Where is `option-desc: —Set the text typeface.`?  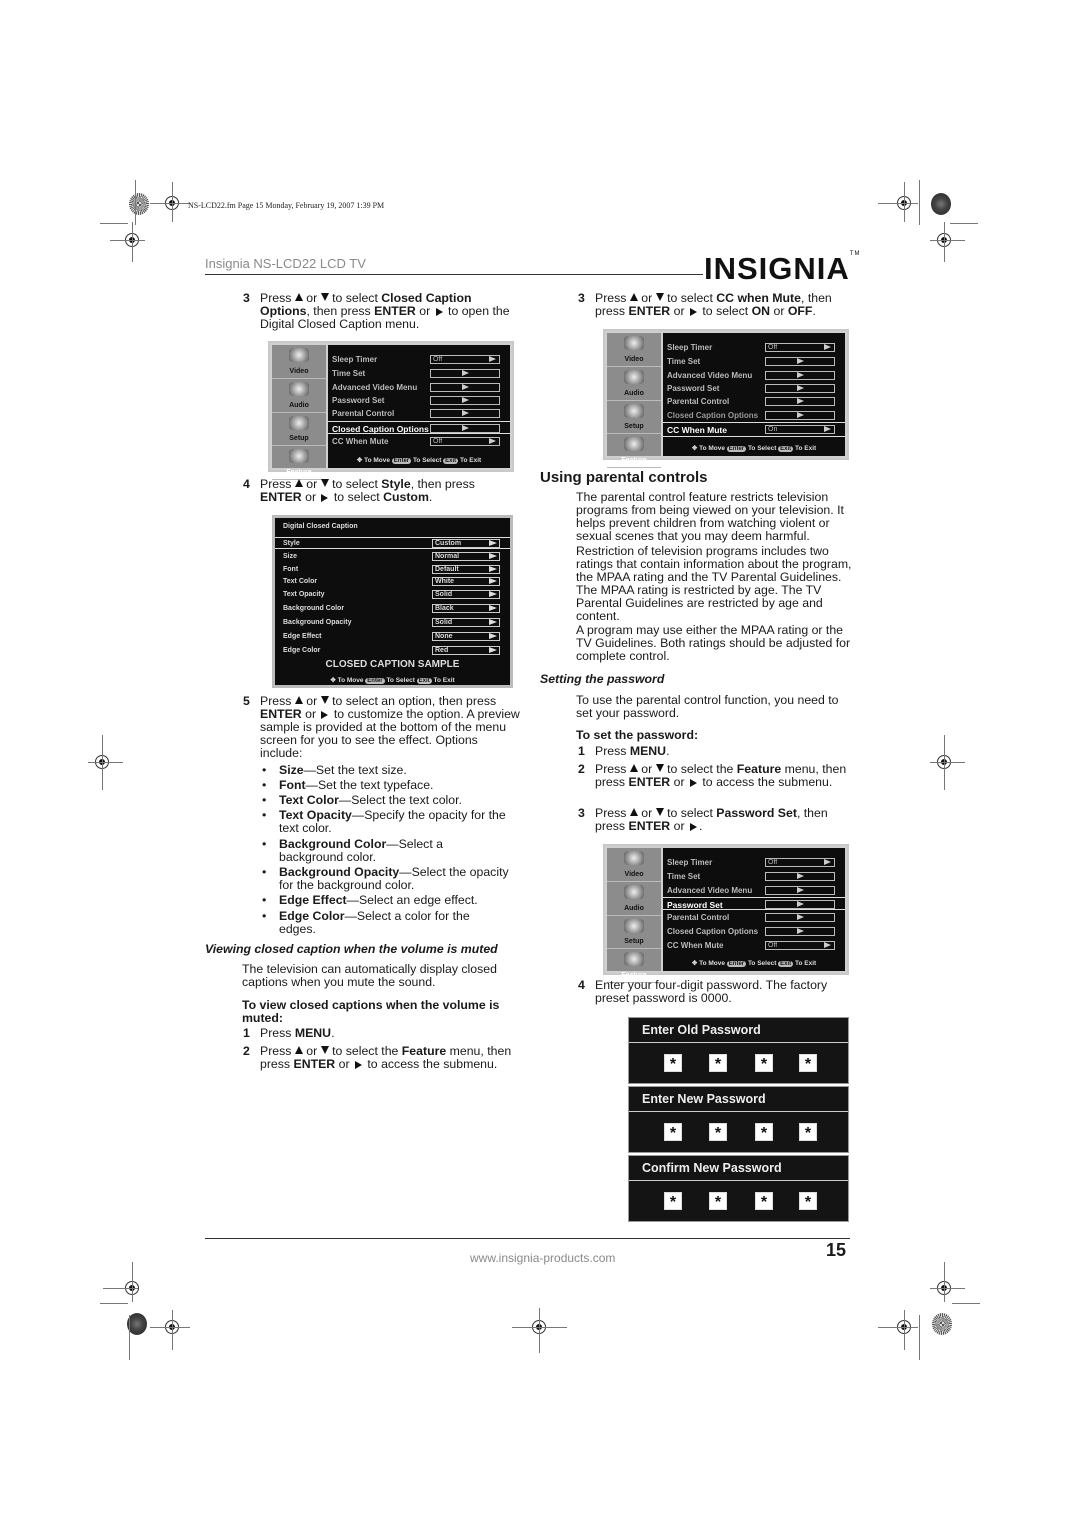 option-desc: —Set the text typeface. is located at coordinates (369, 785).